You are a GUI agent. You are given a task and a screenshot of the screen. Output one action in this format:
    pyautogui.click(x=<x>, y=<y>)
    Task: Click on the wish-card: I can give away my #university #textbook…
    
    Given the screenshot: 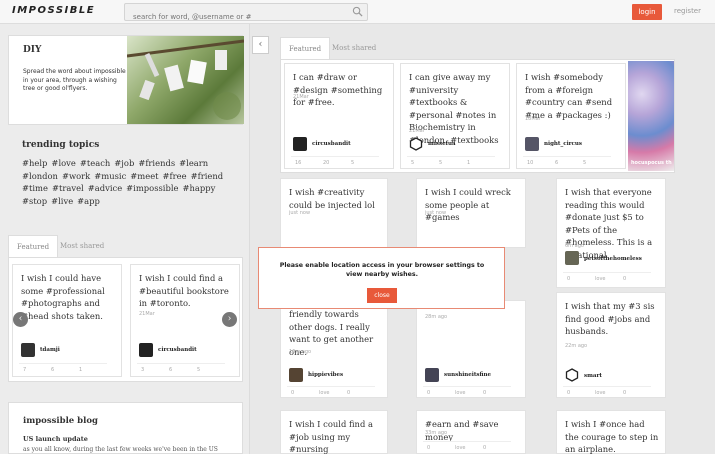 What is the action you would take?
    pyautogui.click(x=455, y=116)
    